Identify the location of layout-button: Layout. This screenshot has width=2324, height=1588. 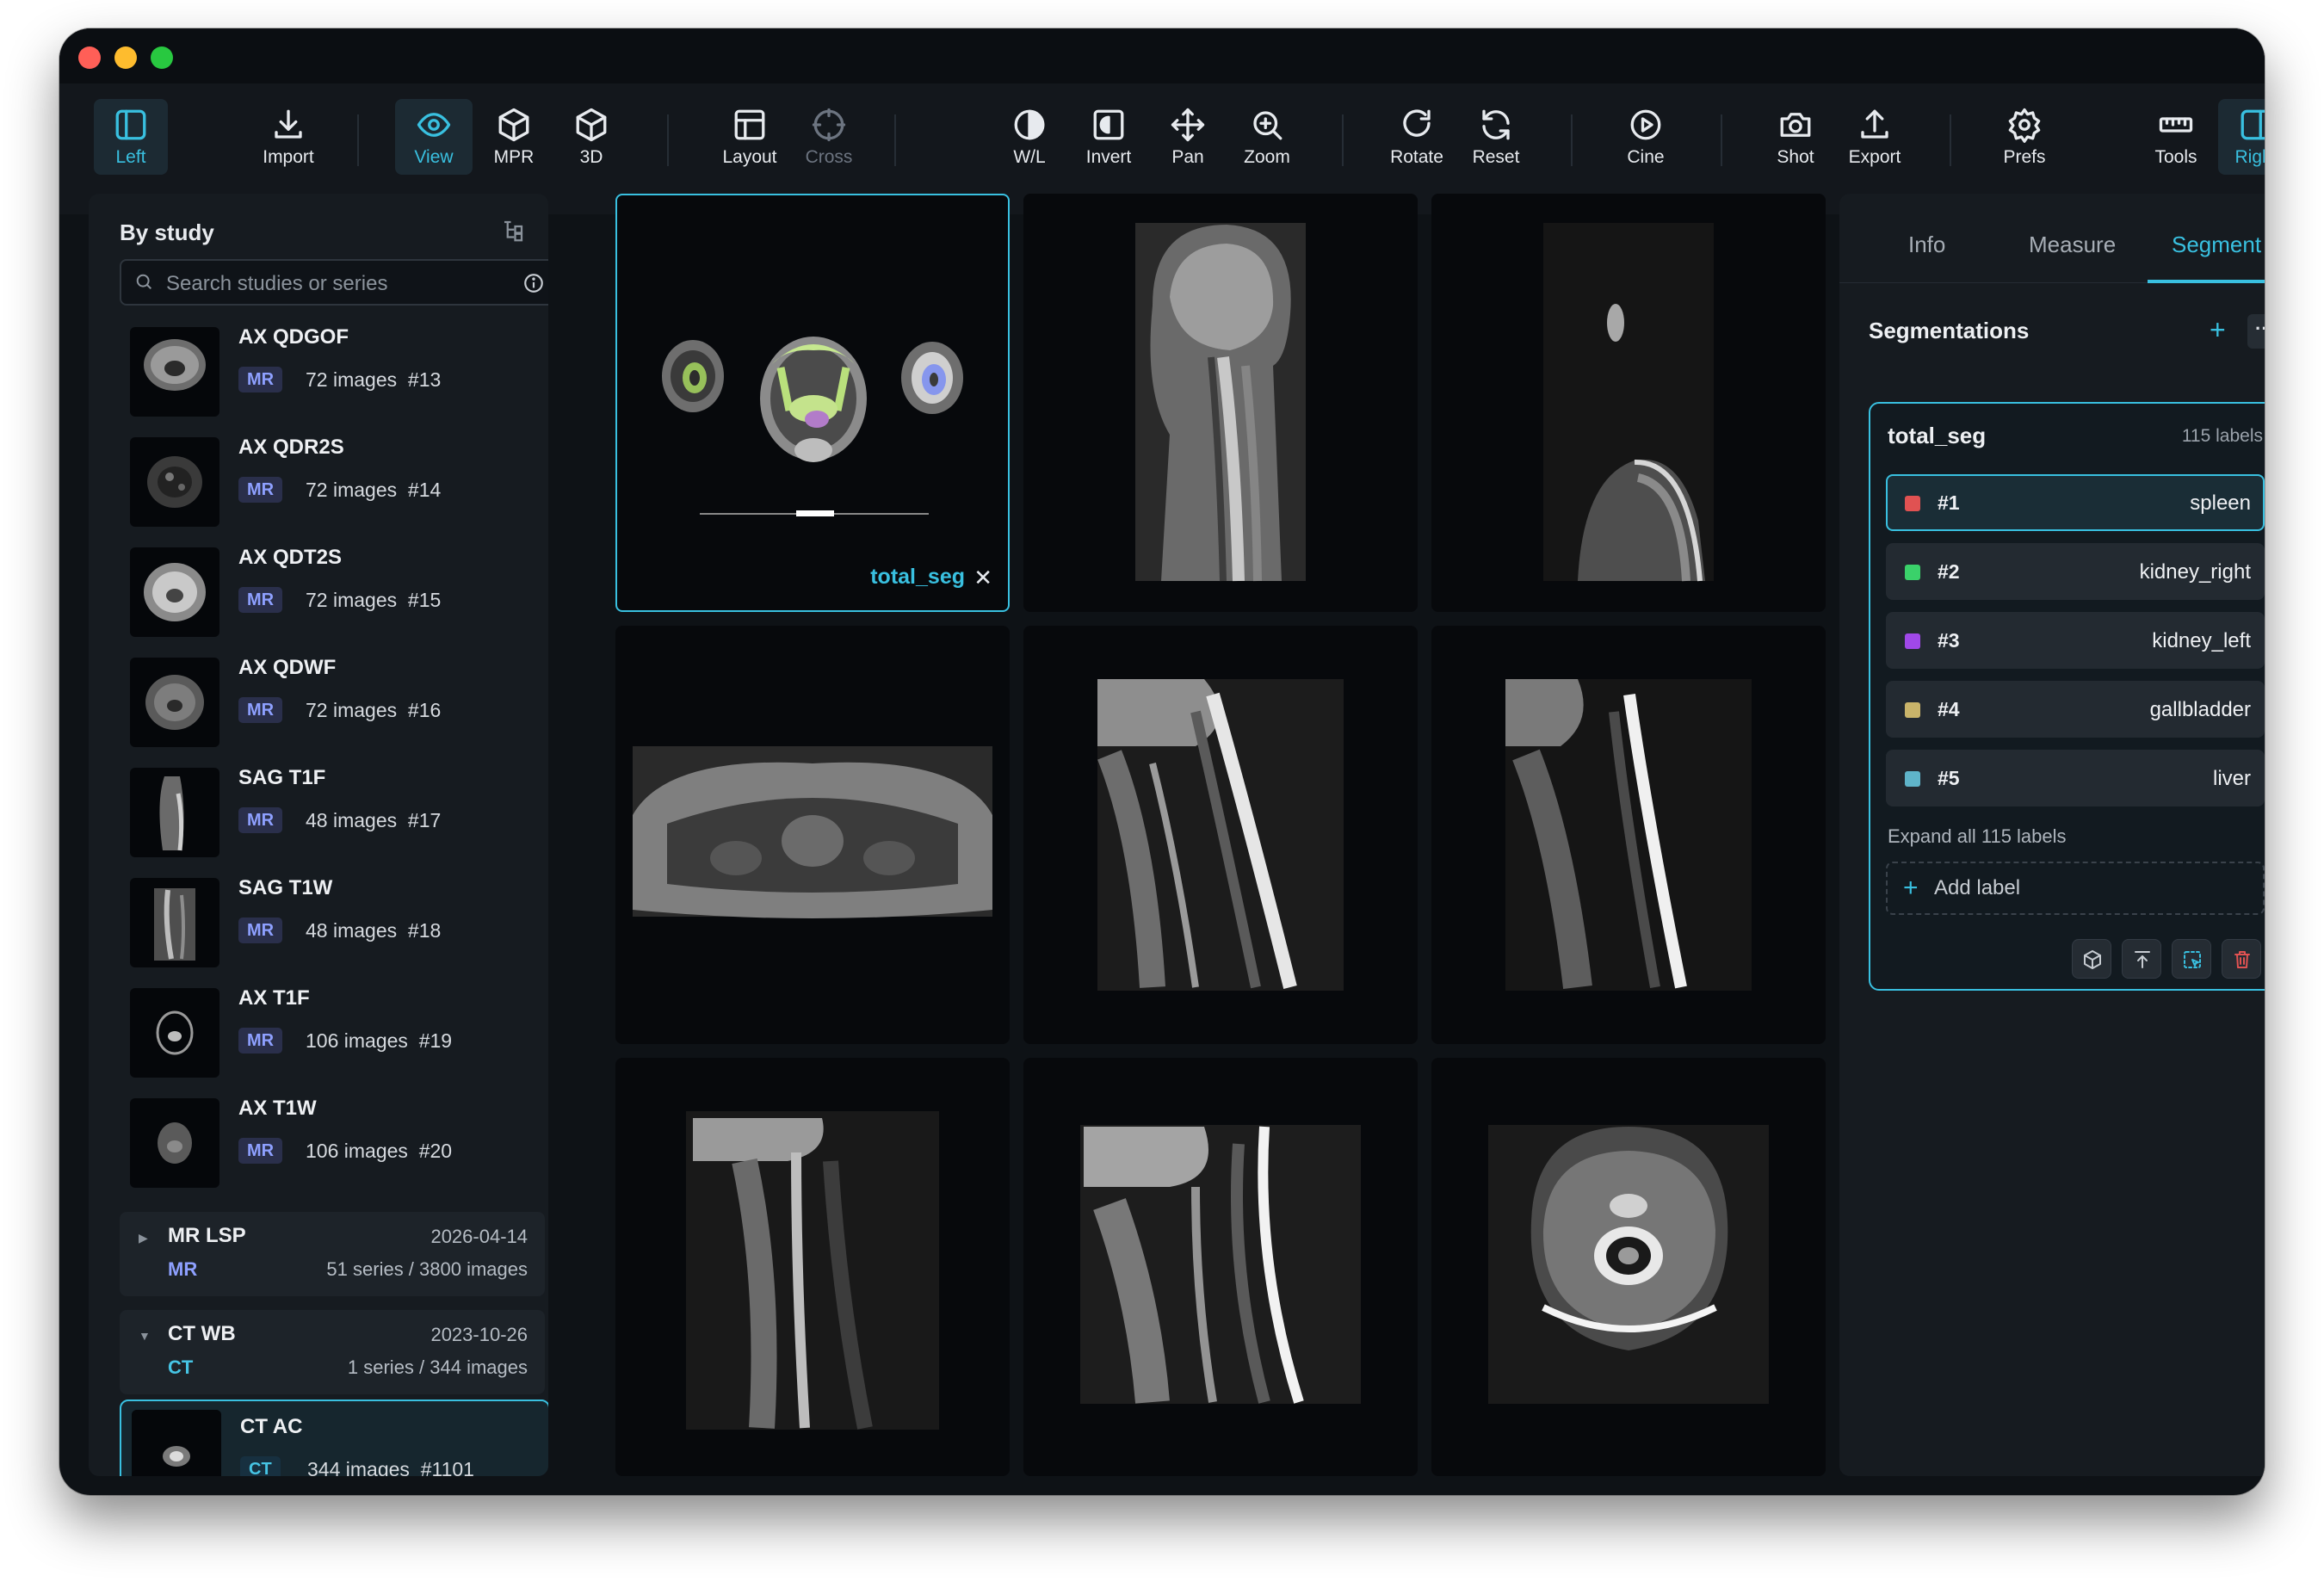
(749, 137).